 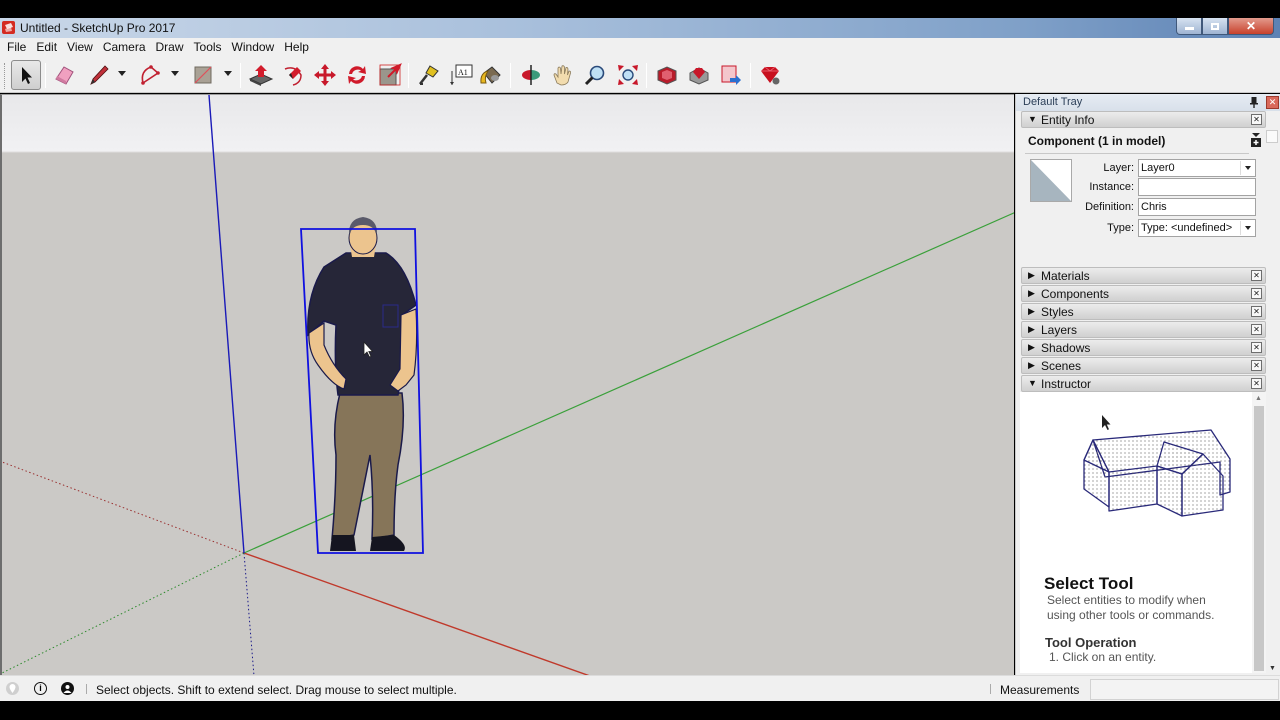 I want to click on send-to-layout-icon, so click(x=731, y=75).